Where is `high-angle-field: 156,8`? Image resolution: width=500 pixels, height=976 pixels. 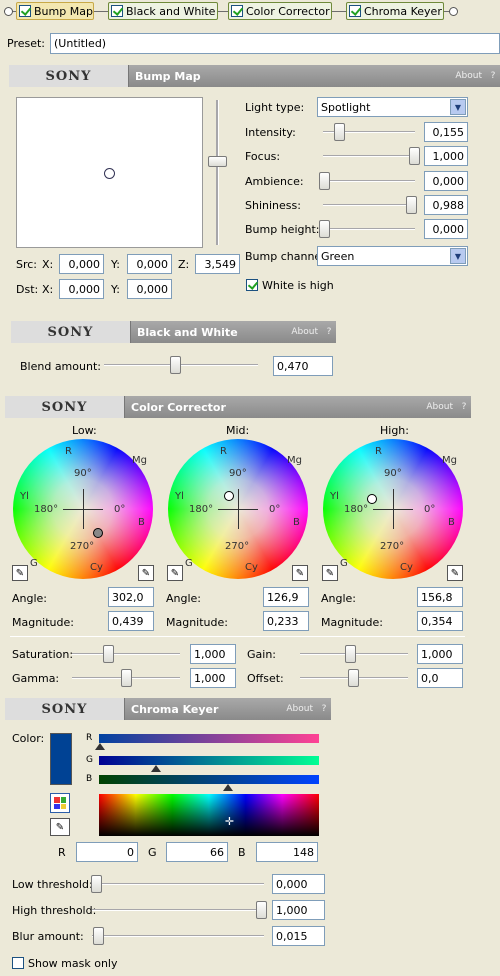
high-angle-field: 156,8 is located at coordinates (440, 597).